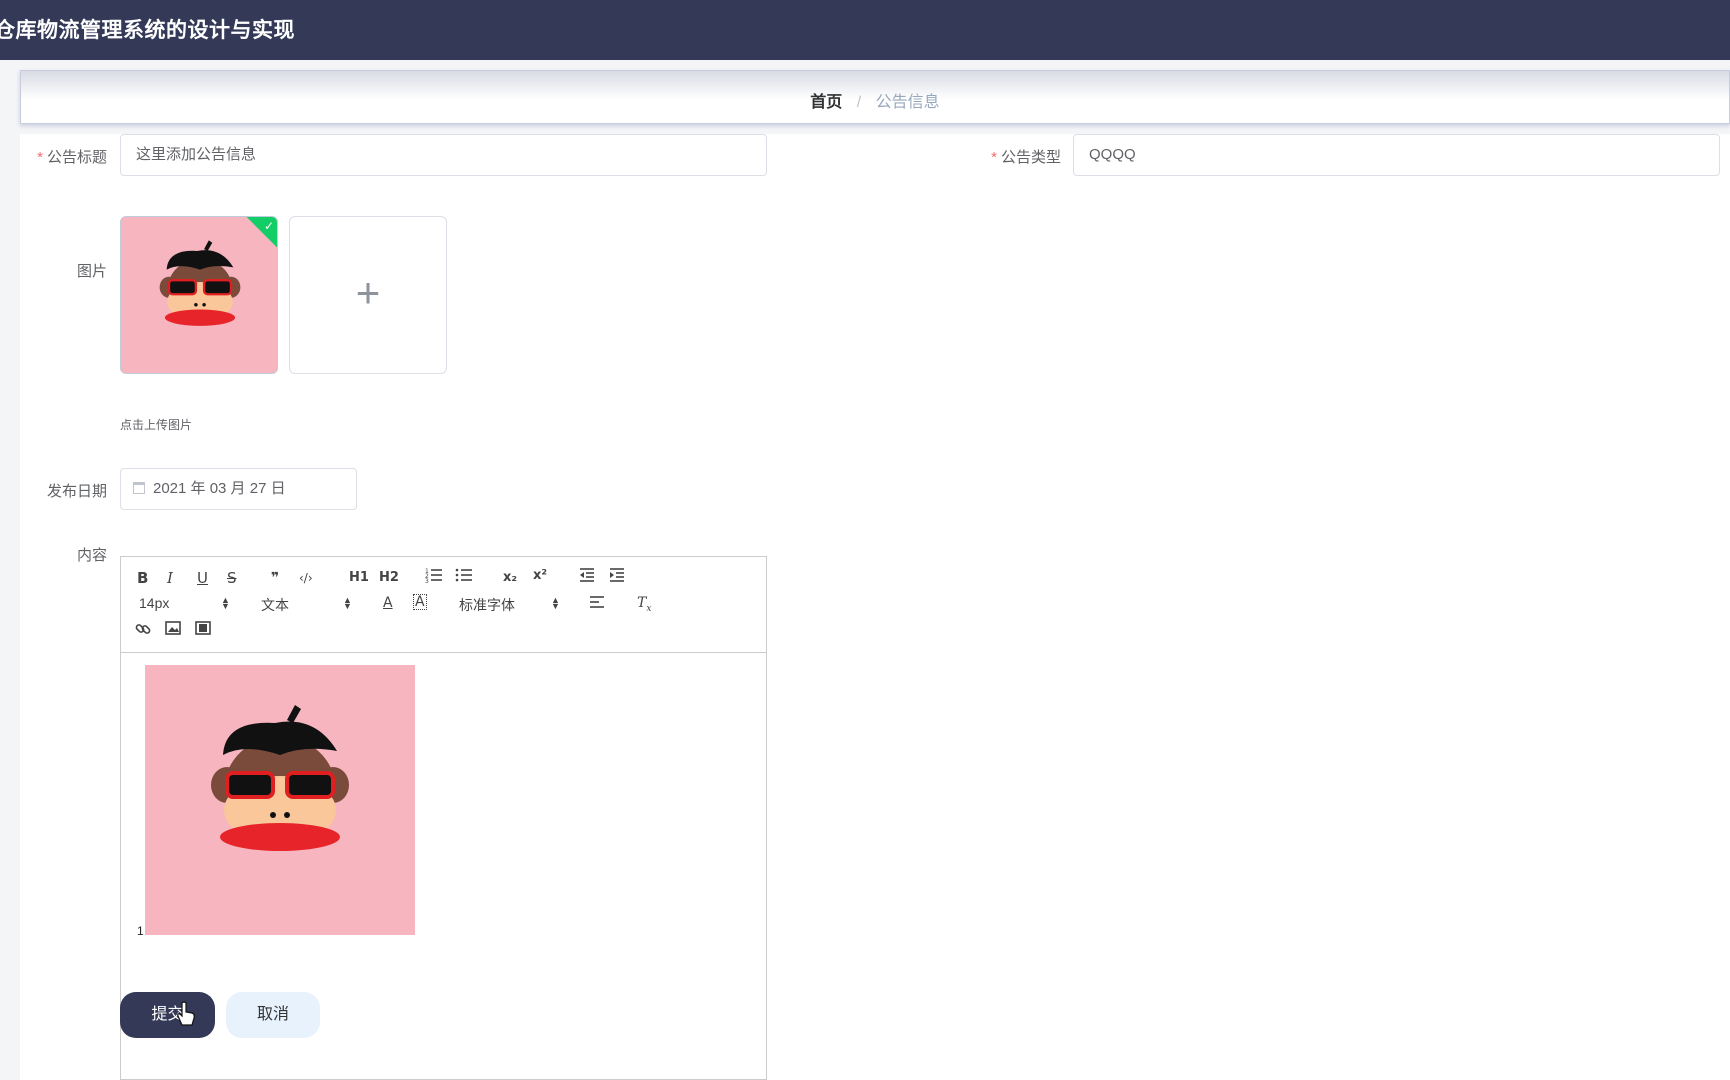  I want to click on h2-button: H2, so click(389, 578).